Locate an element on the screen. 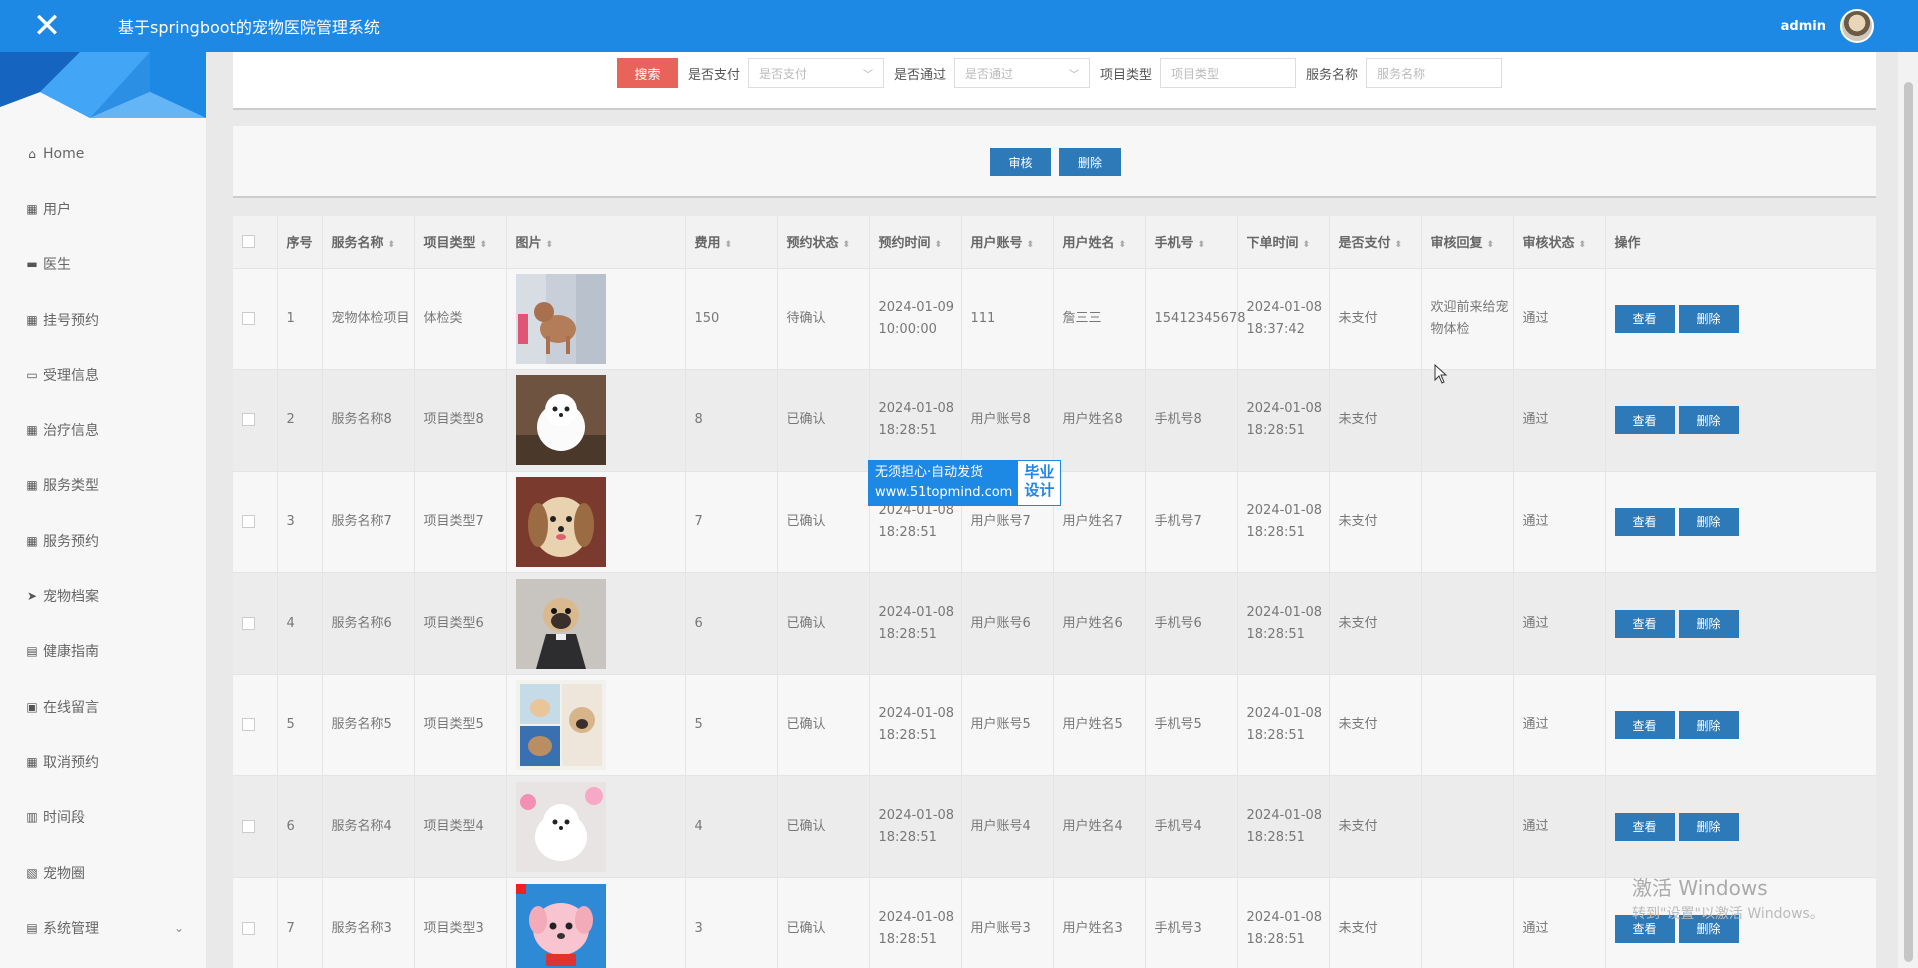 The image size is (1918, 968). column-header: 预约状态 ⬍ is located at coordinates (823, 242).